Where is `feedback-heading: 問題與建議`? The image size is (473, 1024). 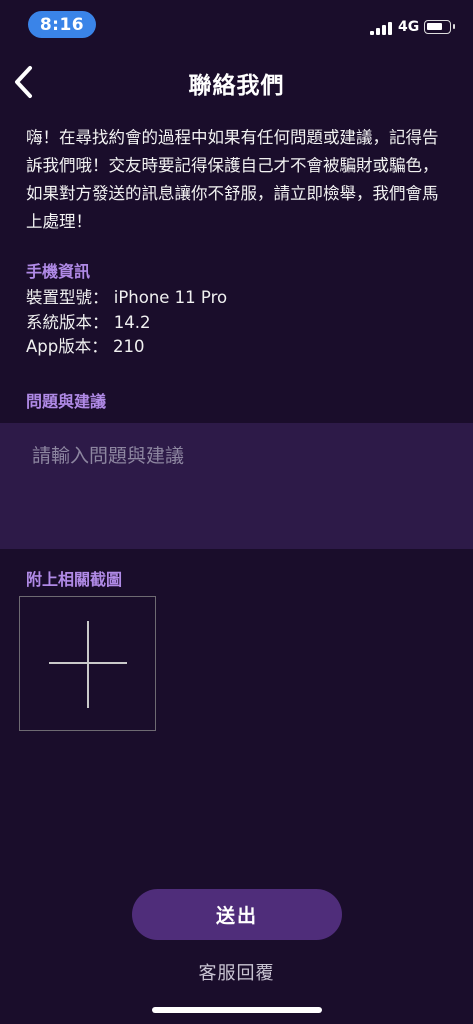 feedback-heading: 問題與建議 is located at coordinates (66, 401).